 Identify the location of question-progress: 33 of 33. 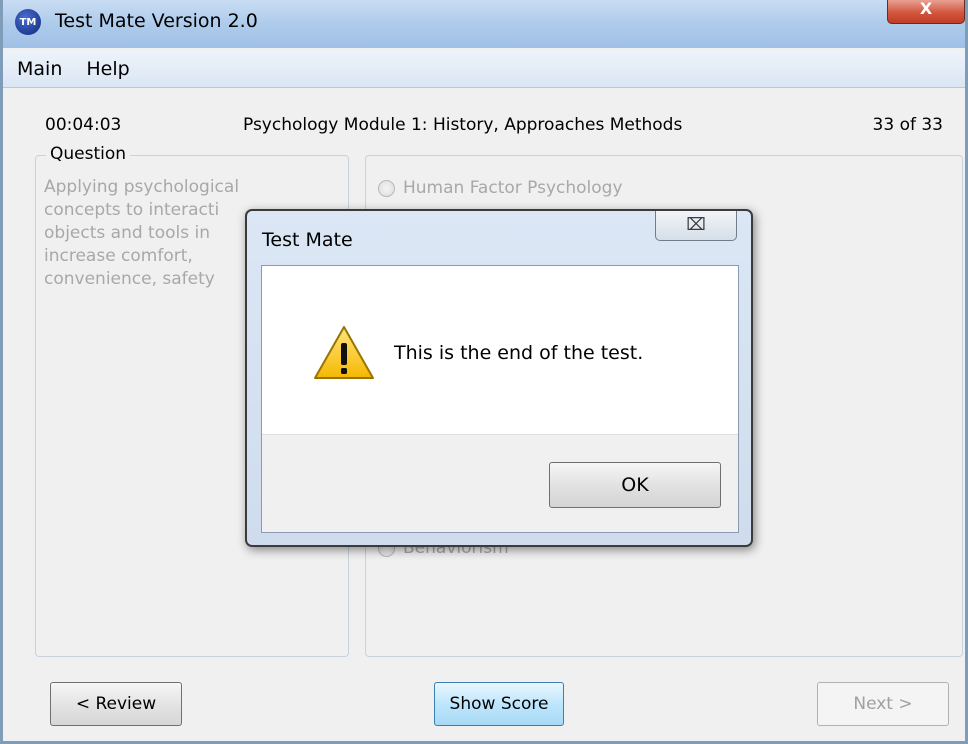
(907, 125).